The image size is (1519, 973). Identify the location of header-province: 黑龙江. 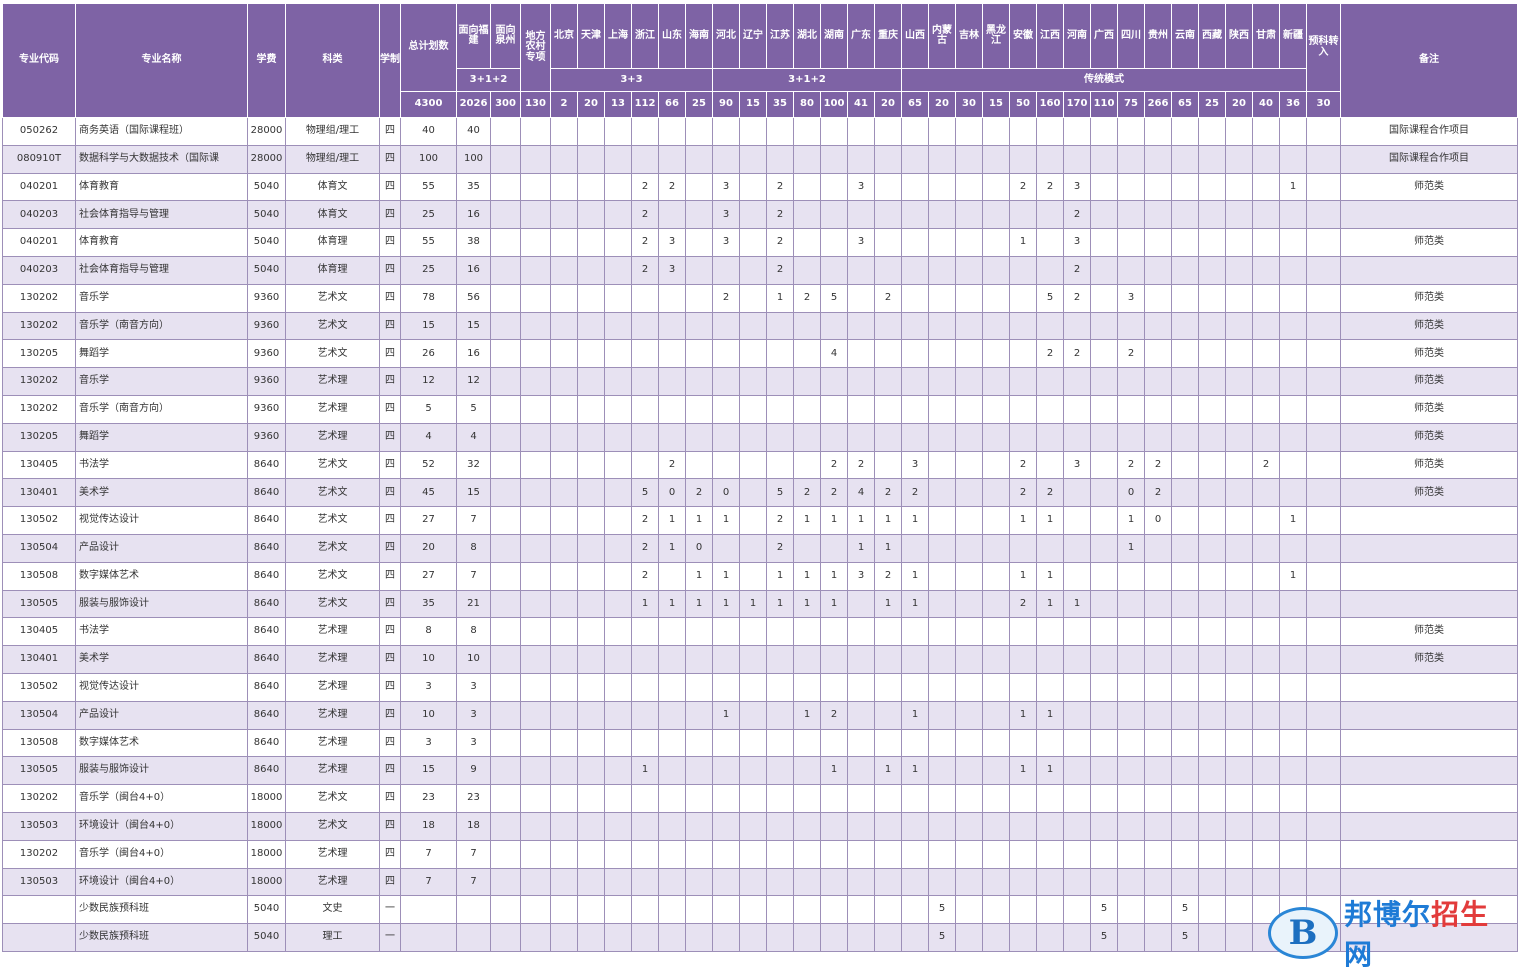
(996, 36).